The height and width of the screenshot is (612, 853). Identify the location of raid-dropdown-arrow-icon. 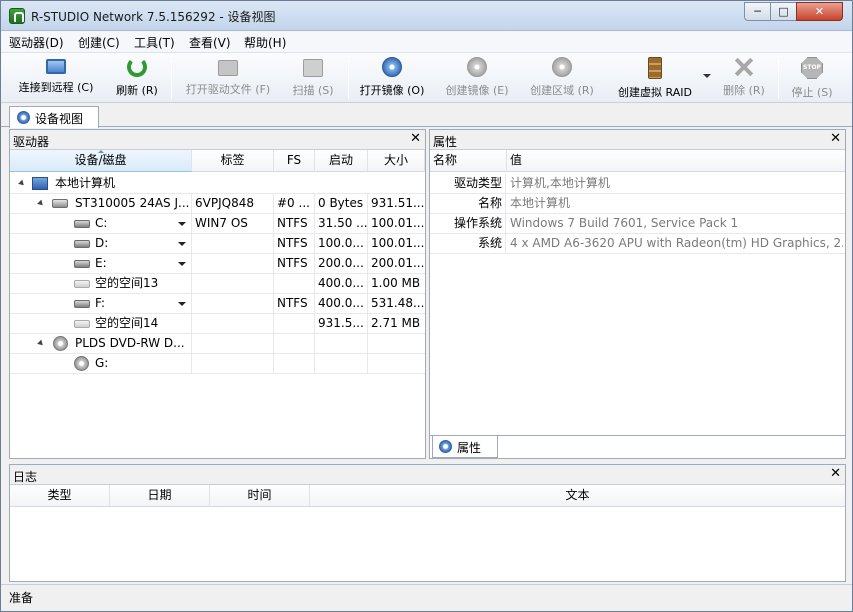
(707, 76).